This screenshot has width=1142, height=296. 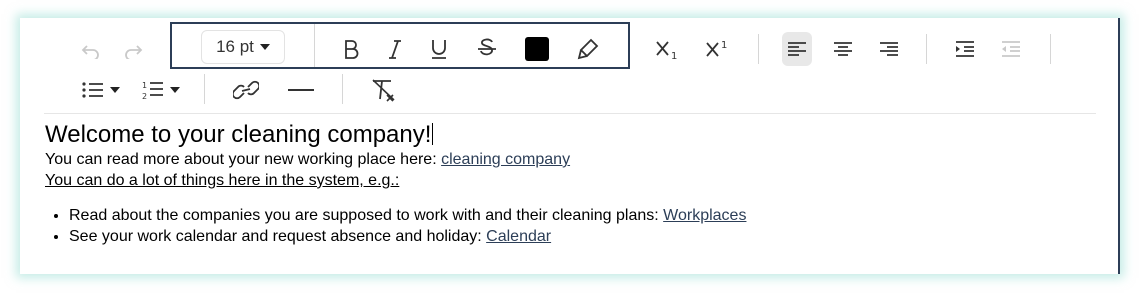 I want to click on indent-button, so click(x=965, y=49).